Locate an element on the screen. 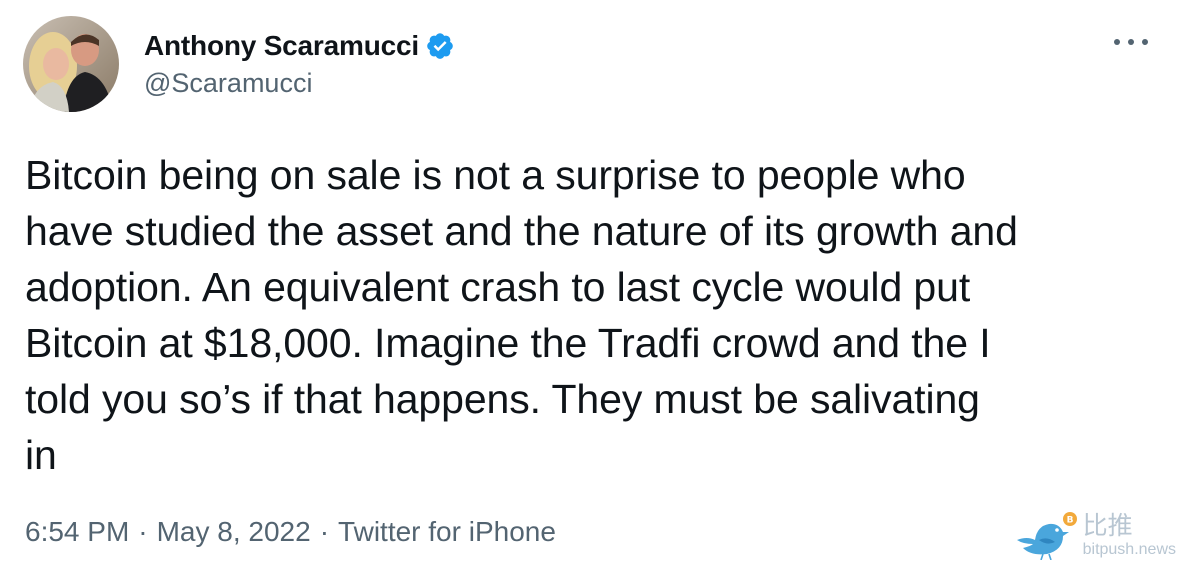 Image resolution: width=1194 pixels, height=580 pixels. watermark-chinese: 比推 is located at coordinates (1107, 525).